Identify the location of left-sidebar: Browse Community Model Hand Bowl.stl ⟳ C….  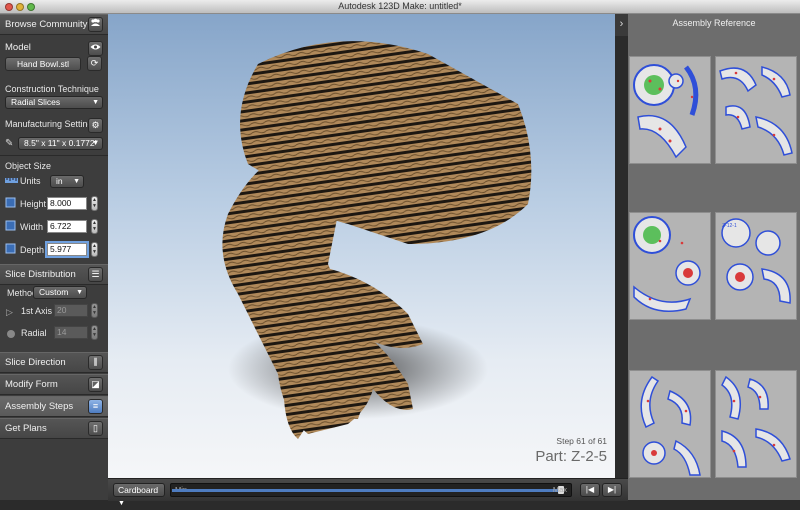
(54, 257).